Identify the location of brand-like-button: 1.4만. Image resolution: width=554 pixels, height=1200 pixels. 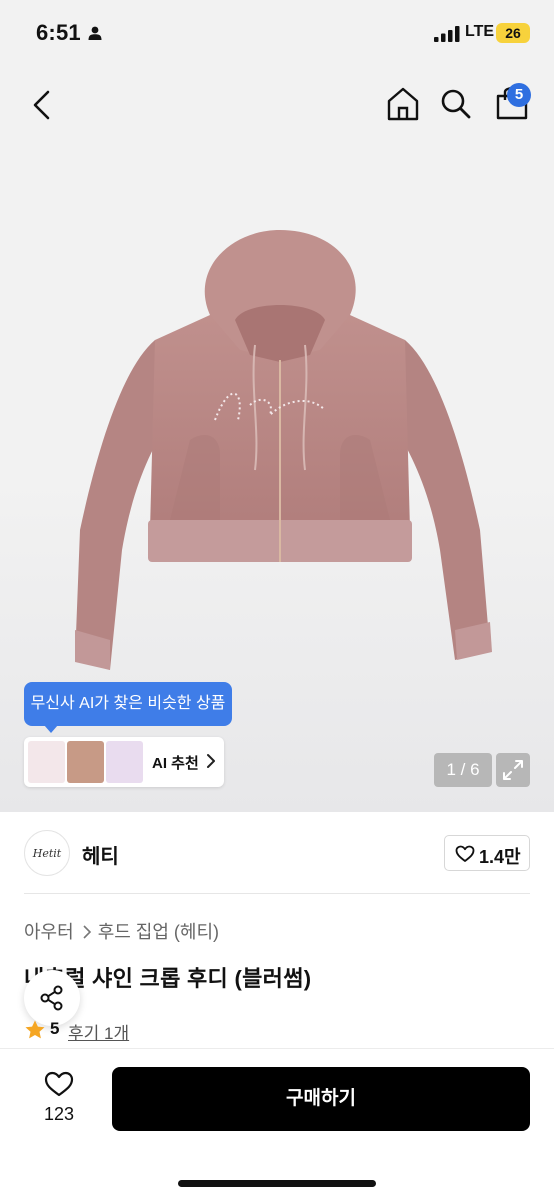
(487, 853).